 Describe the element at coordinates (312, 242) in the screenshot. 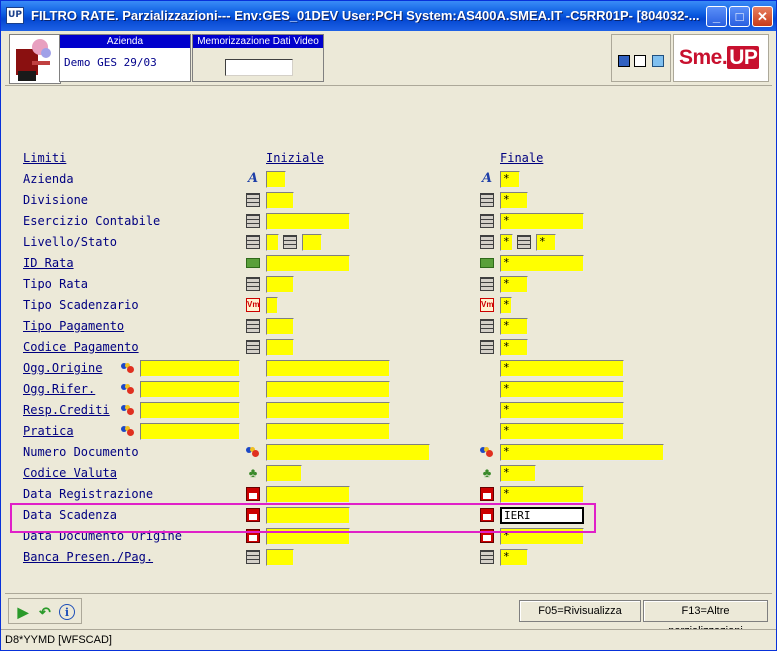

I see `stato-ini-field` at that location.